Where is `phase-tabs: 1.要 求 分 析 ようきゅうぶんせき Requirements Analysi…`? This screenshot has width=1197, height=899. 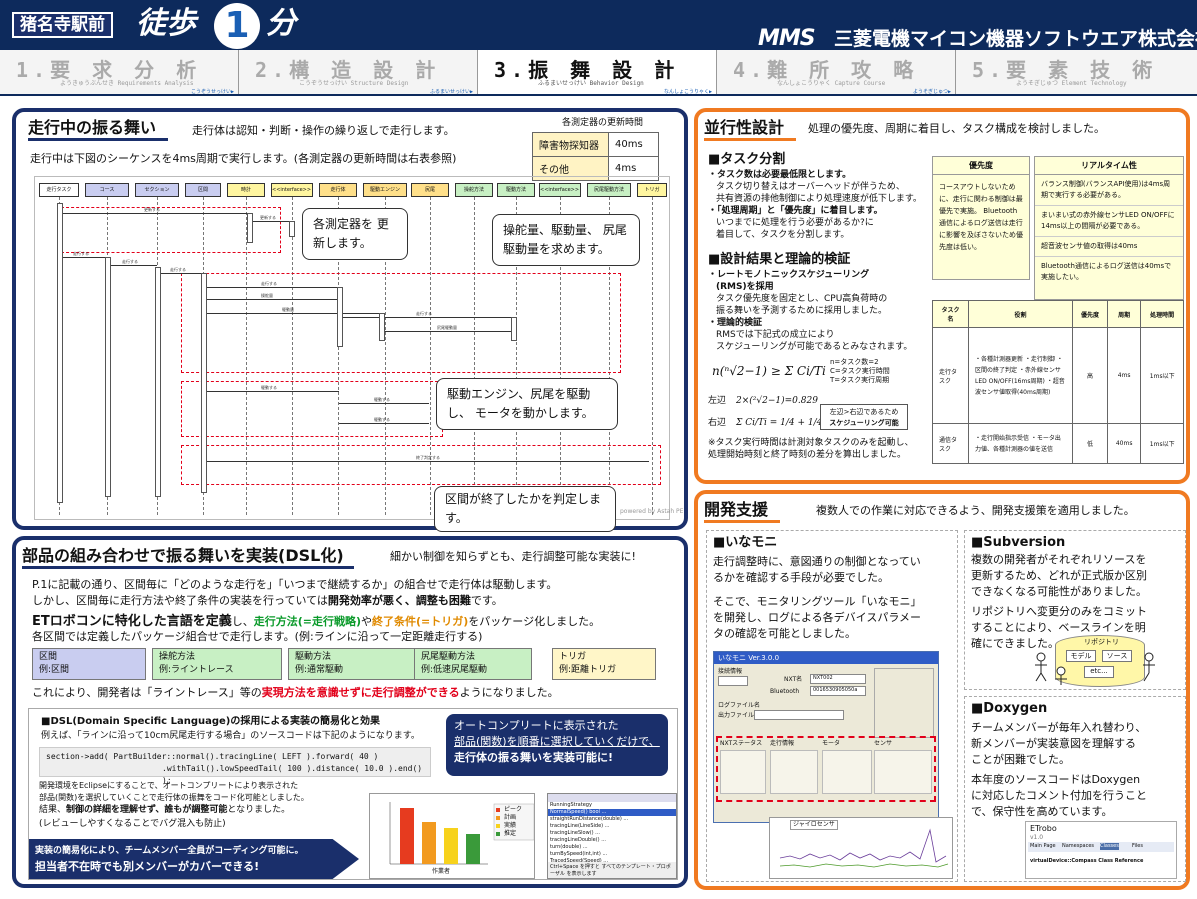 phase-tabs: 1.要 求 分 析 ようきゅうぶんせき Requirements Analysi… is located at coordinates (598, 73).